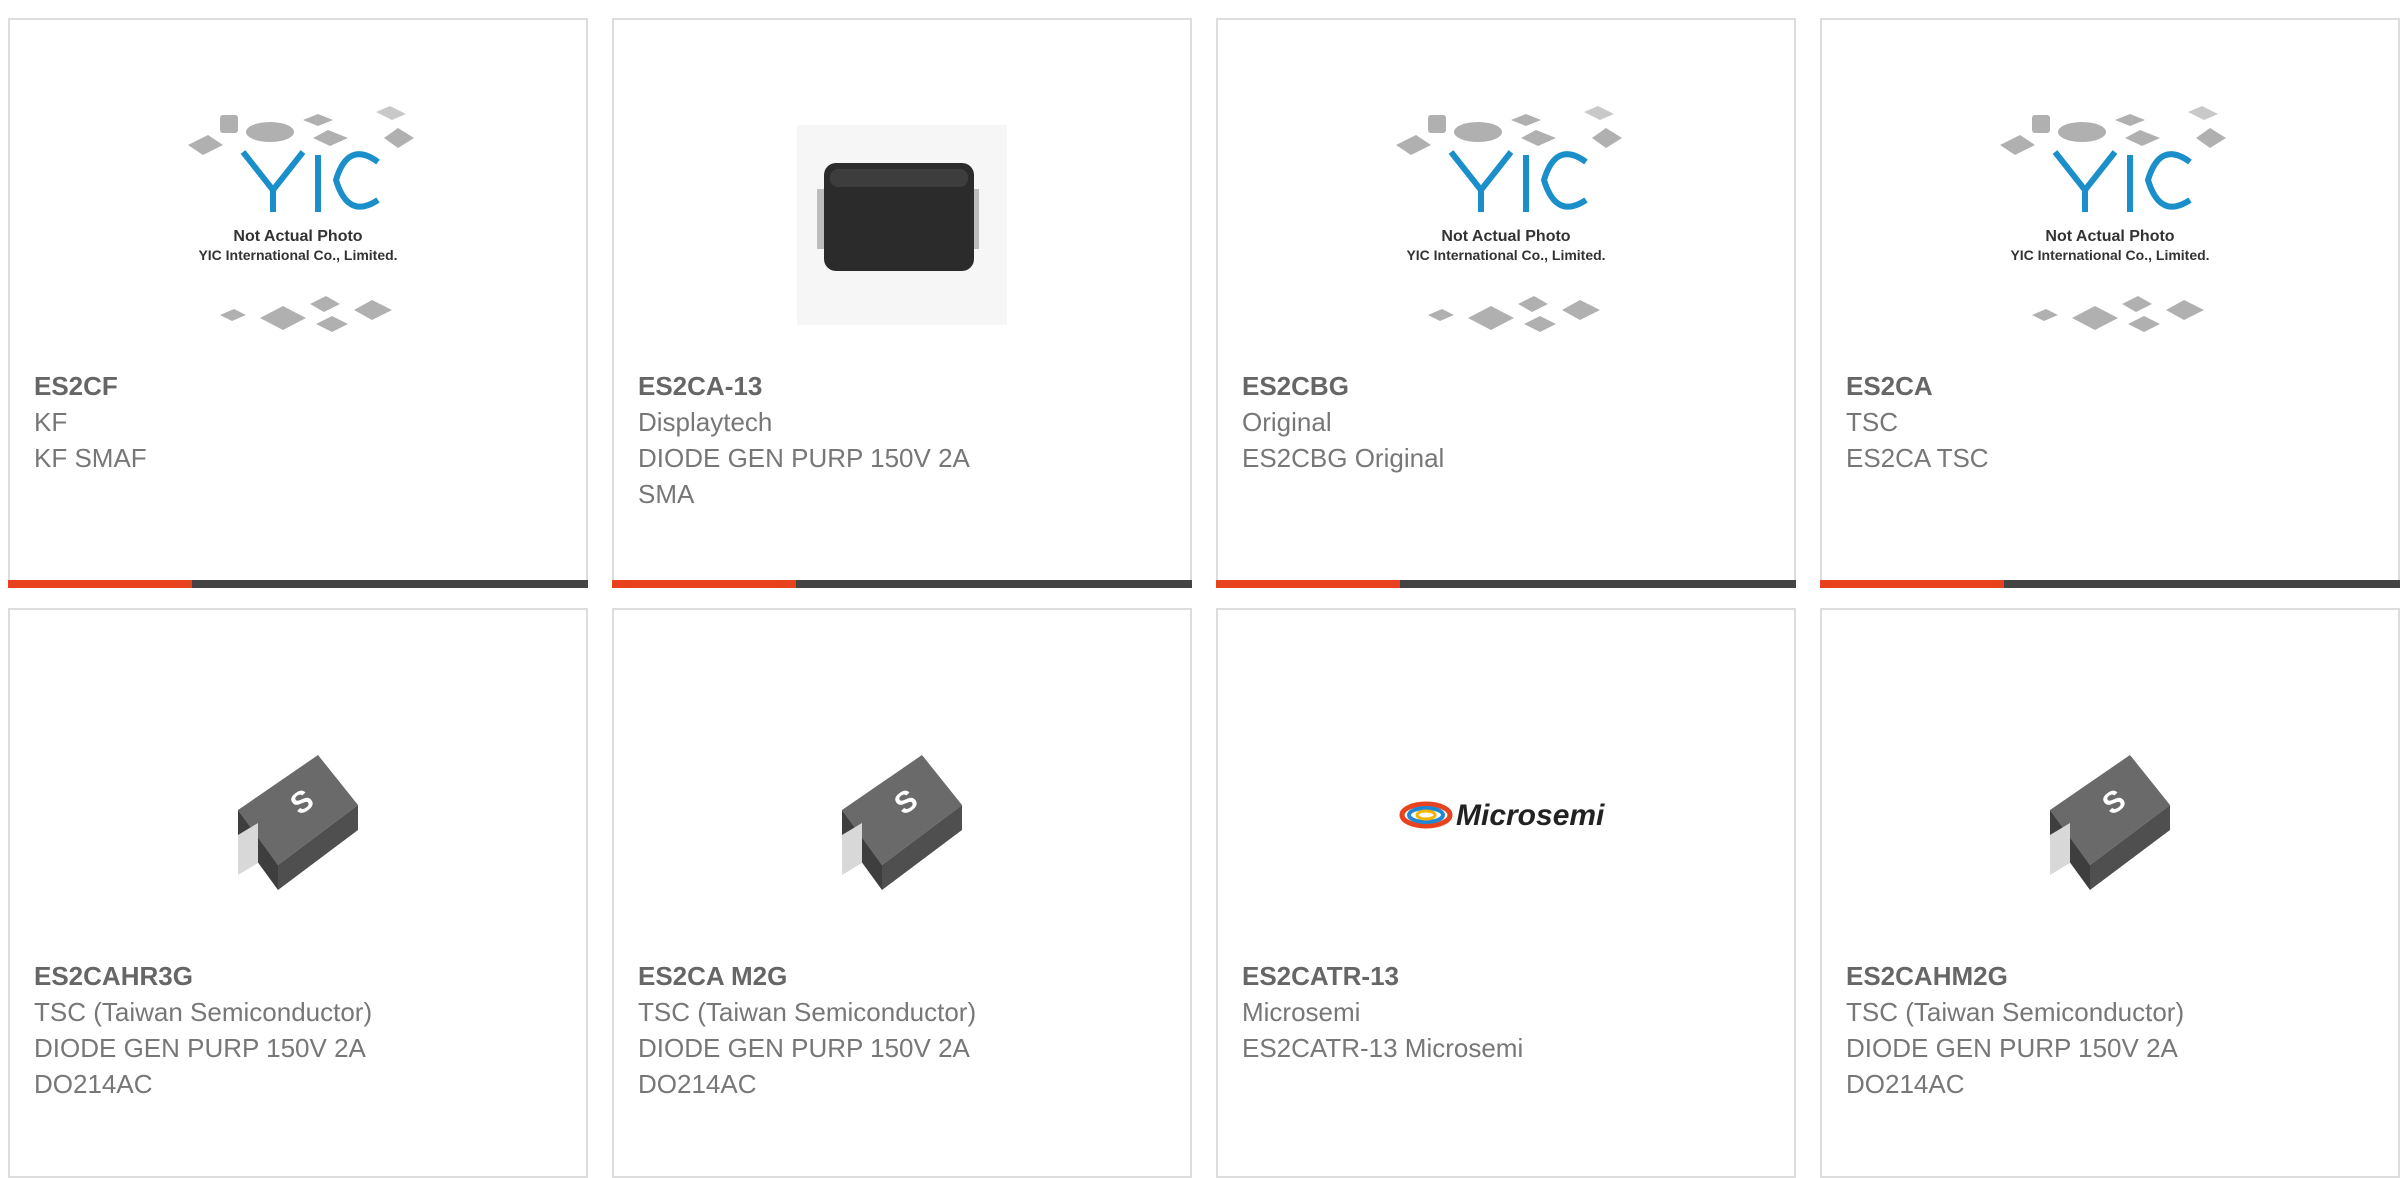 The height and width of the screenshot is (1178, 2400). I want to click on part-number: ES2CAHR3G, so click(298, 976).